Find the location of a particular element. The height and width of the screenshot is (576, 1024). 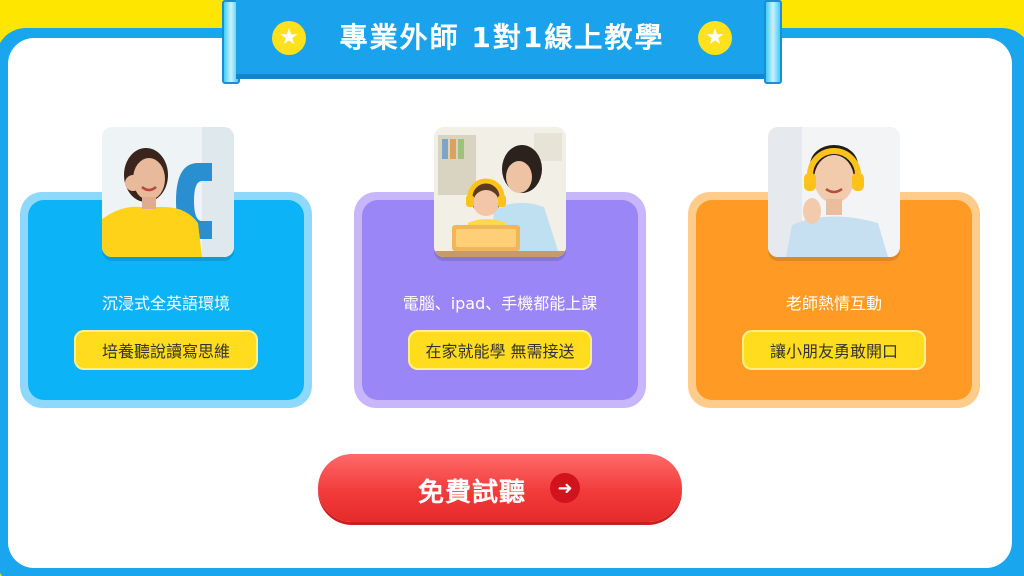

card-caption: 老師熱情互動 is located at coordinates (833, 303).